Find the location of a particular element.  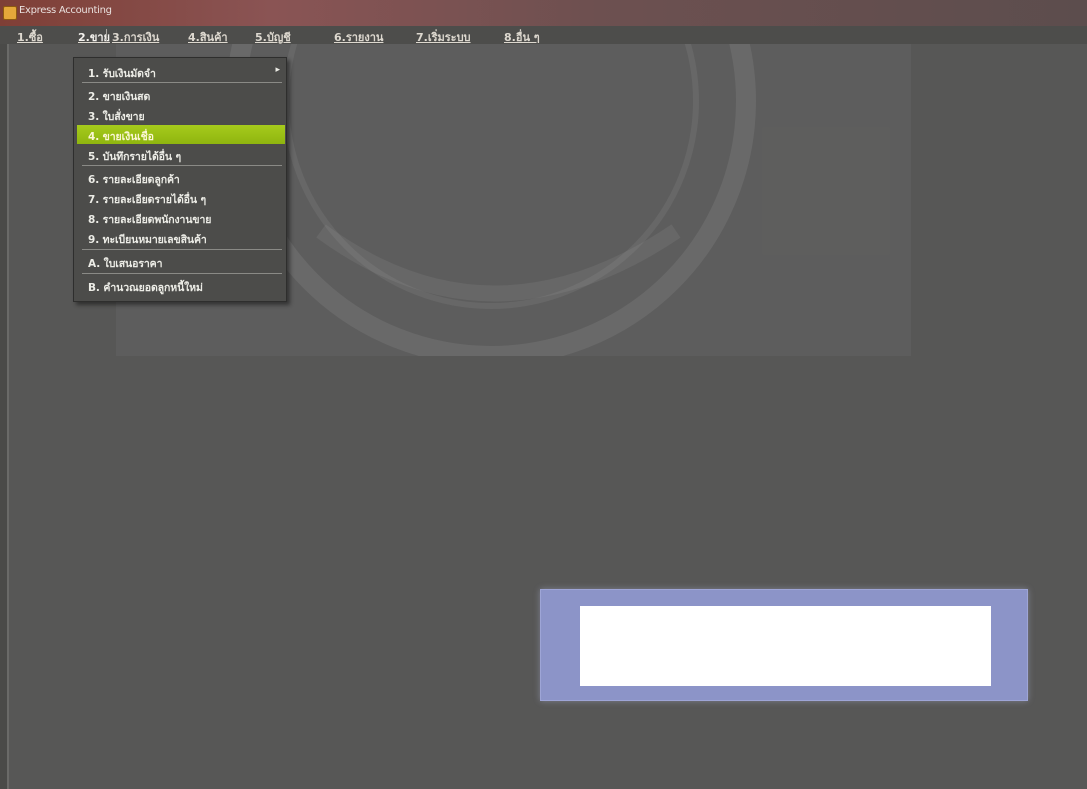

left-window-border is located at coordinates (3, 416).